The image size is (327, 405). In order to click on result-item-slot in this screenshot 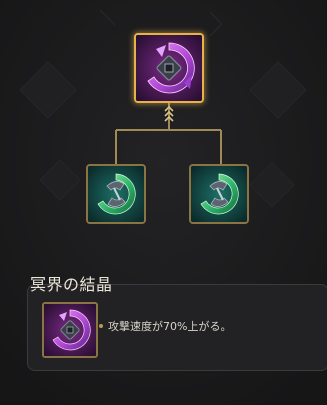, I will do `click(169, 68)`.